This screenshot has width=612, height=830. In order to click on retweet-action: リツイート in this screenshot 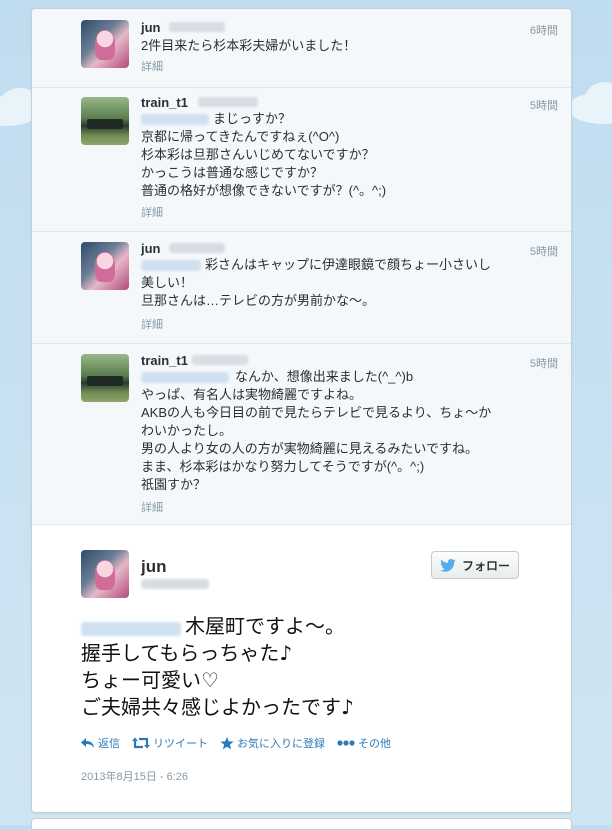, I will do `click(170, 743)`.